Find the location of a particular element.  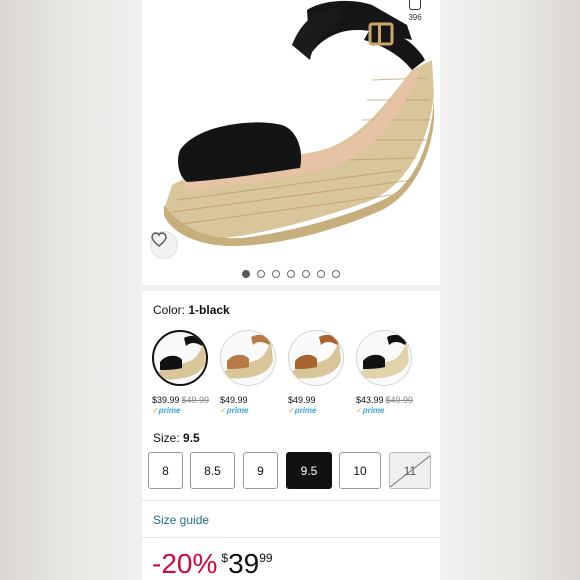

size-option-8-5: 8.5 is located at coordinates (212, 470).